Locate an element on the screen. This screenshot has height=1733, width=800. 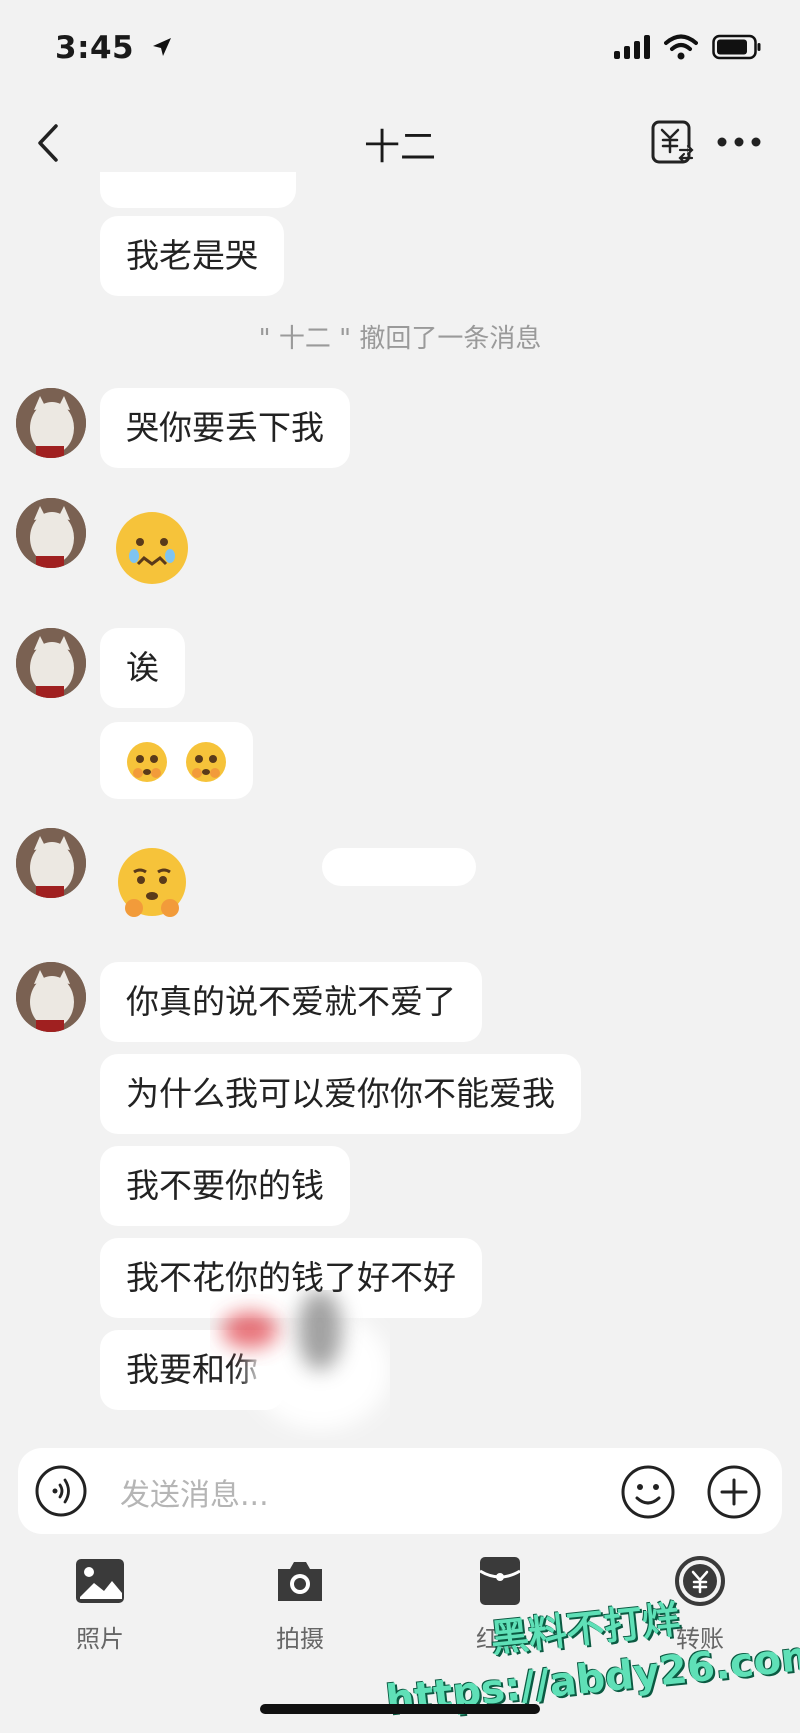
emoji-icon is located at coordinates (648, 1492).